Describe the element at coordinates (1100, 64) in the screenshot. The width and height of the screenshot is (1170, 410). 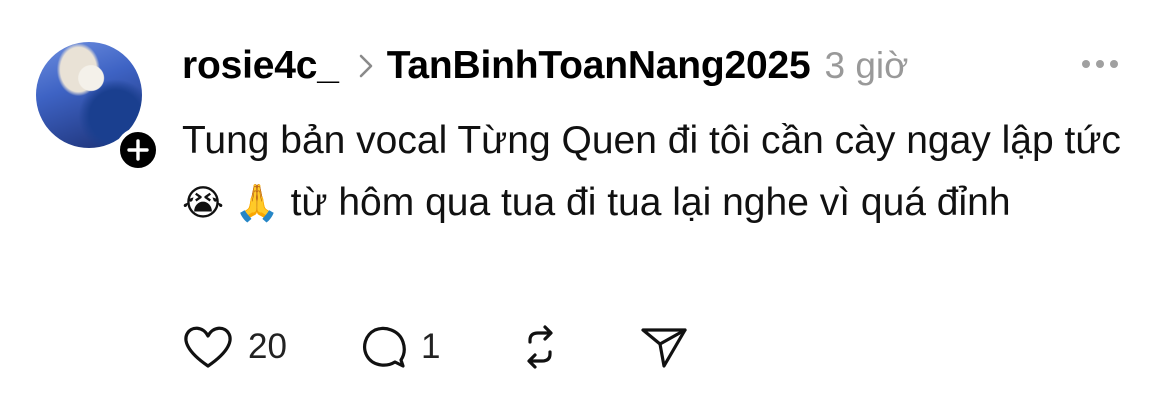
I see `more-horizontal-icon` at that location.